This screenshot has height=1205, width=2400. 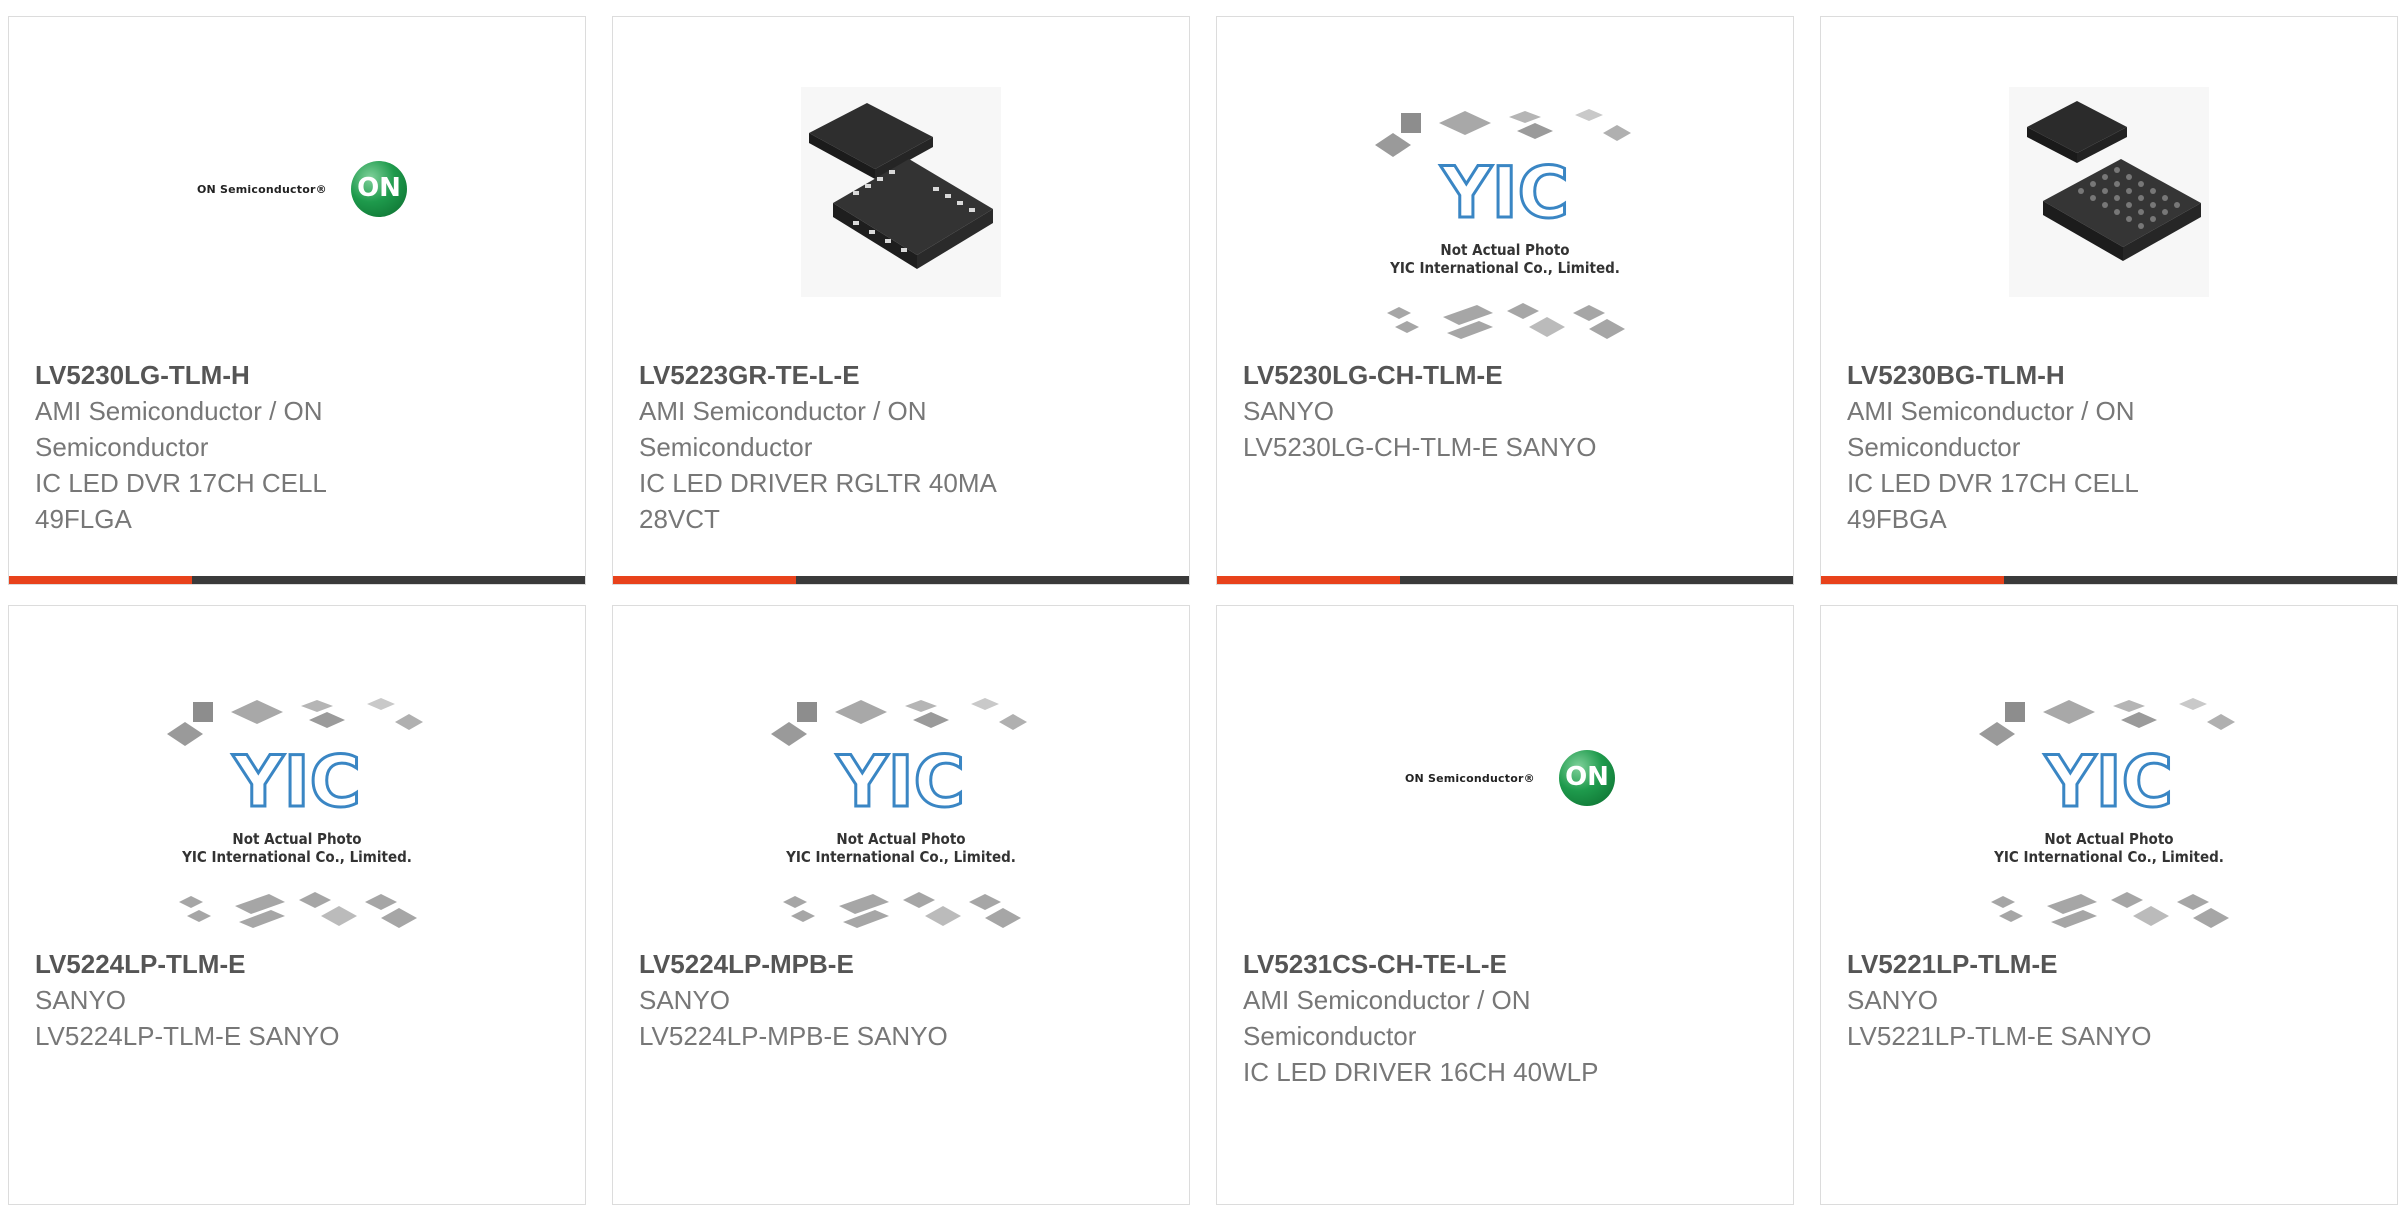 I want to click on part-number-link: LV5230LG-TLM-H, so click(x=300, y=375).